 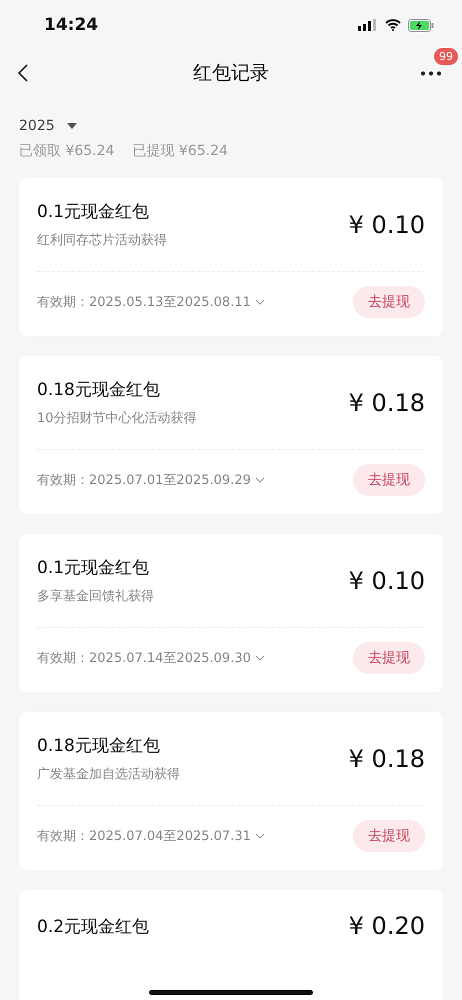 What do you see at coordinates (117, 418) in the screenshot?
I see `packet-source: 10分招财节中心化活动获得` at bounding box center [117, 418].